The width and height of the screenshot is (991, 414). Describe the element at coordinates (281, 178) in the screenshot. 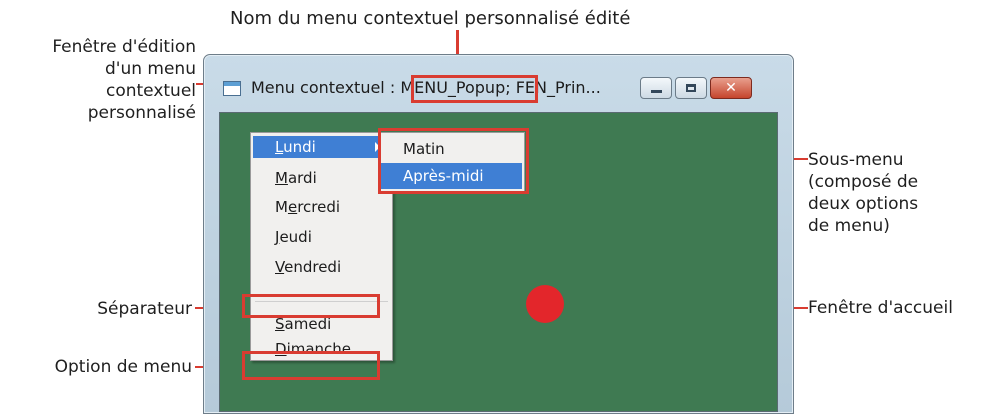

I see `menu-item-accel: M` at that location.